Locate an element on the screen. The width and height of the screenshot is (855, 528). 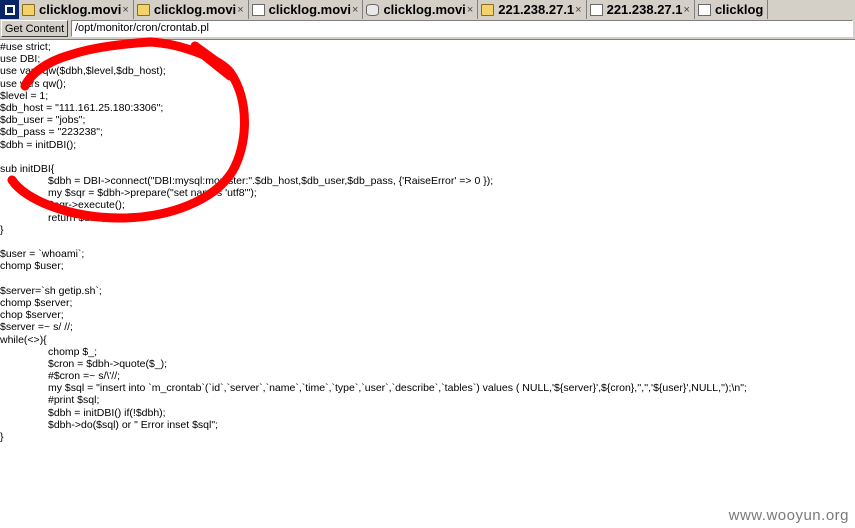
code-line: return $dbh; is located at coordinates (76, 217).